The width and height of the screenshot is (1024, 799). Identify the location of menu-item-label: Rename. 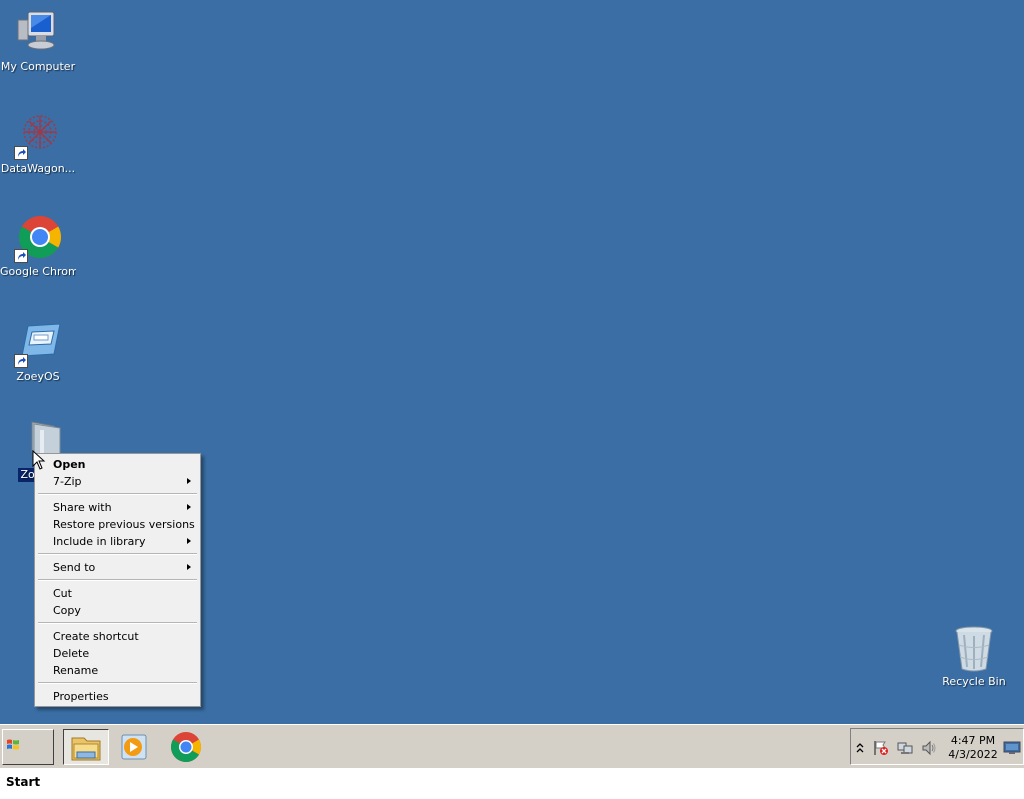
(76, 670).